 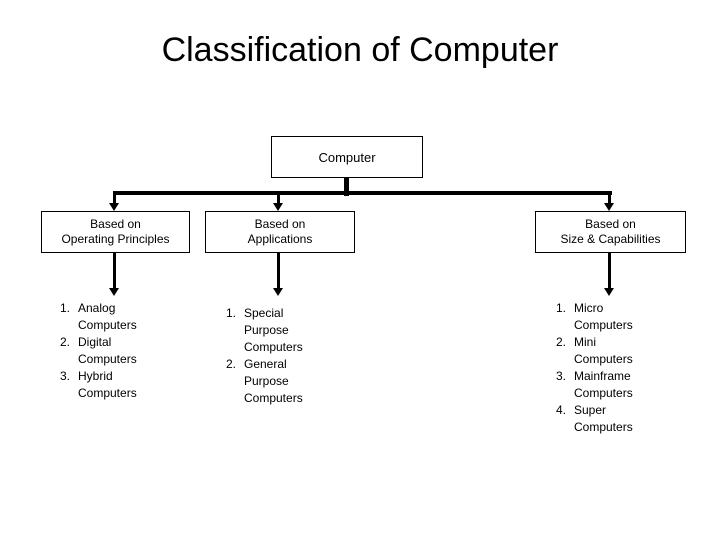 I want to click on list-item: 1. Micro Computers, so click(x=614, y=317).